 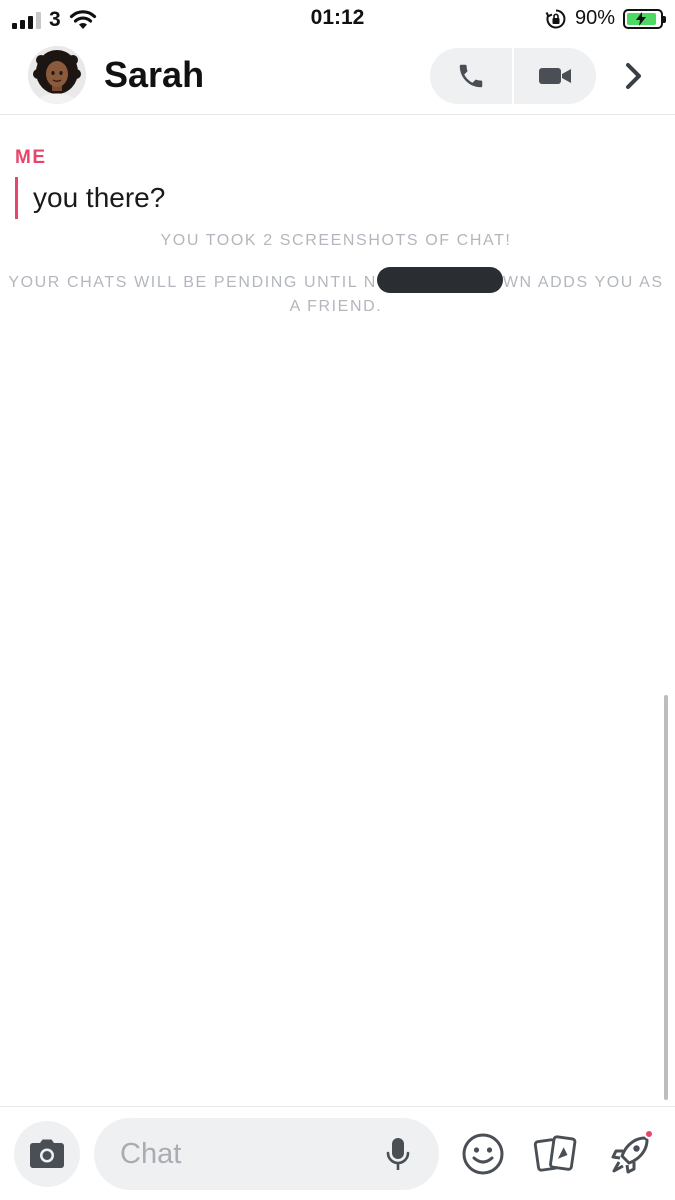 I want to click on status-bar: 3 01:12 90%, so click(x=337, y=20).